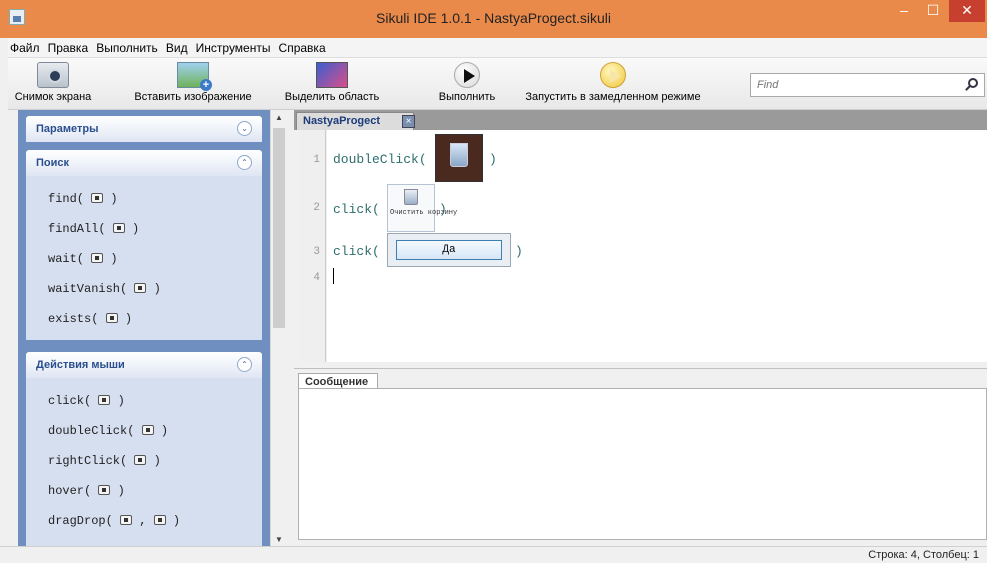 This screenshot has height=563, width=987. Describe the element at coordinates (279, 118) in the screenshot. I see `scroll-up-icon: ▲` at that location.